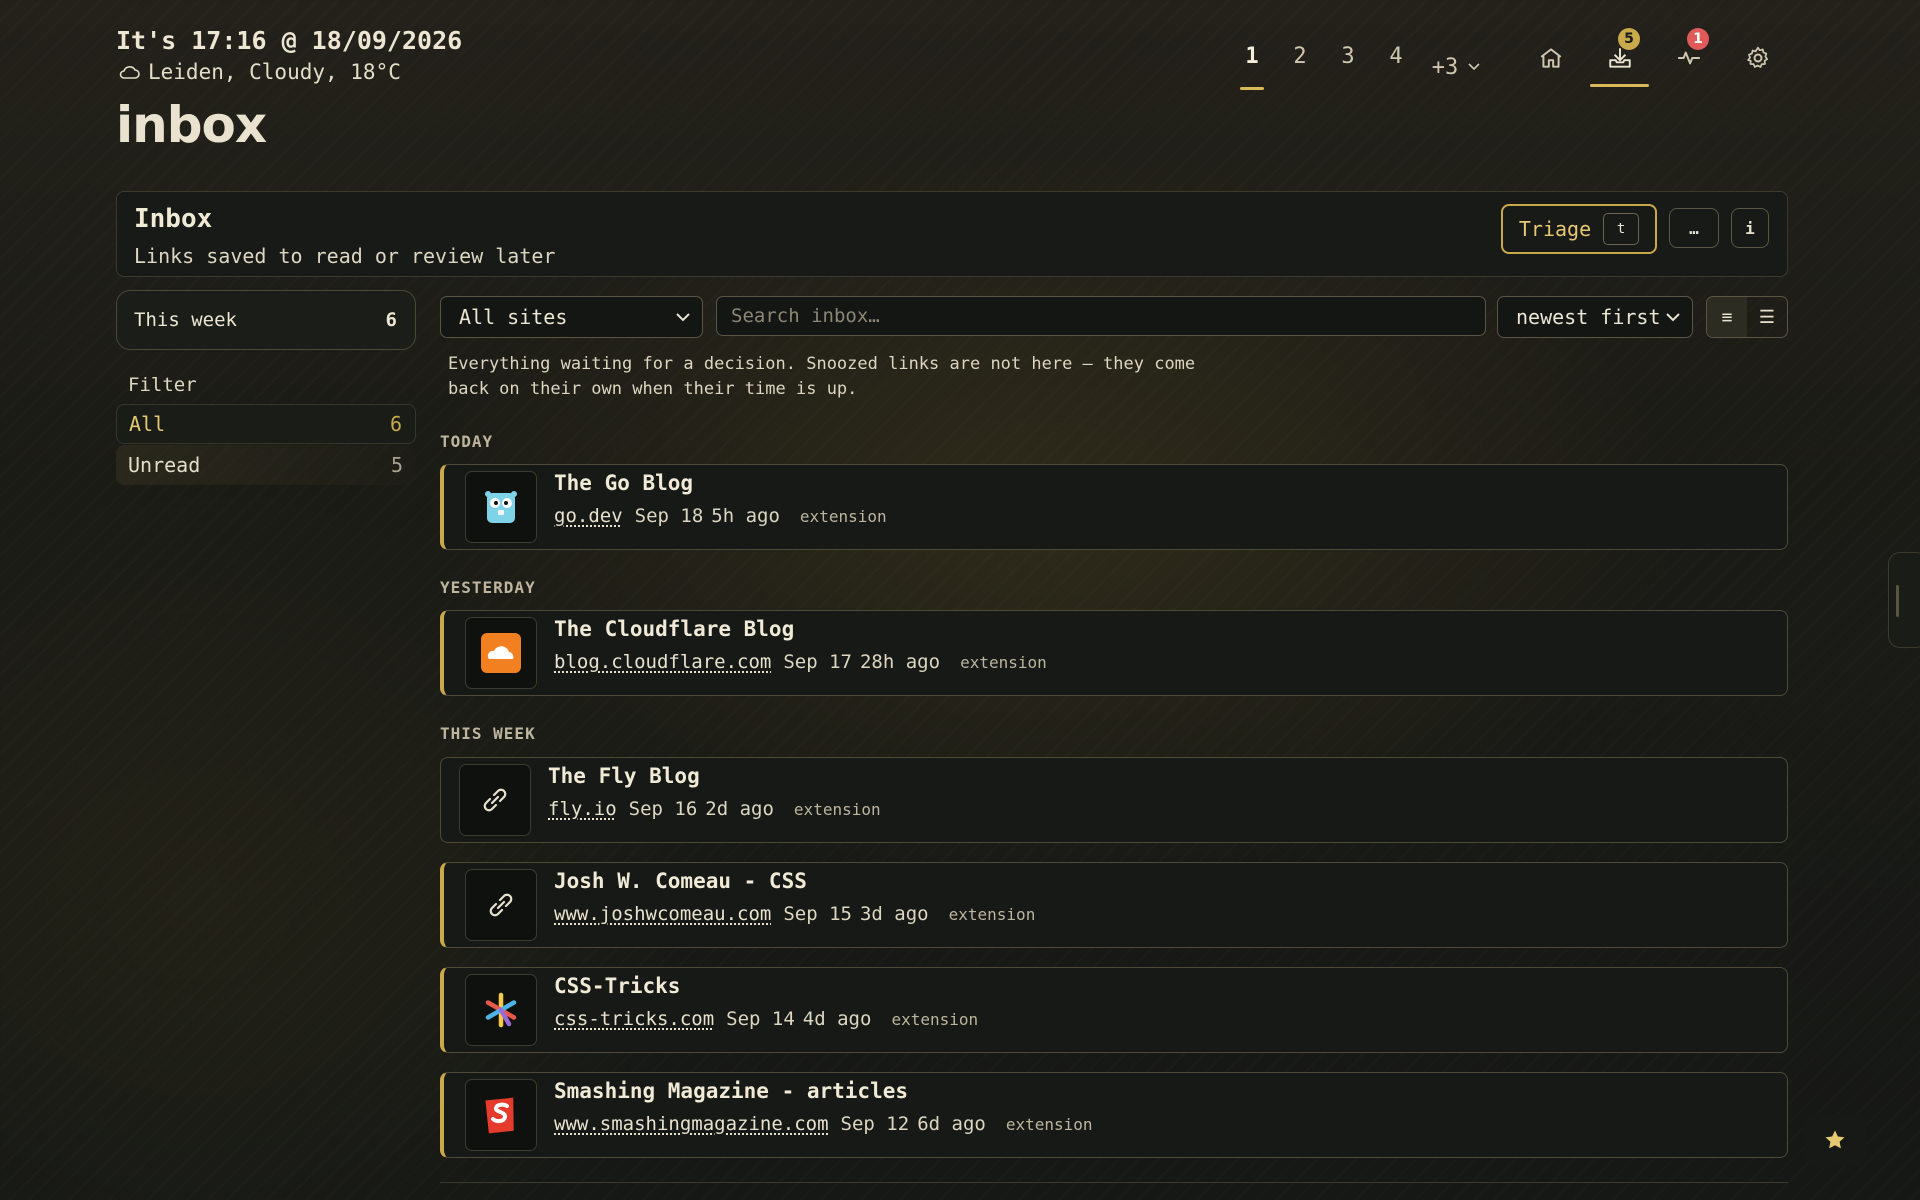 This screenshot has width=1920, height=1200. Describe the element at coordinates (164, 465) in the screenshot. I see `filter-unread-label: Unread` at that location.